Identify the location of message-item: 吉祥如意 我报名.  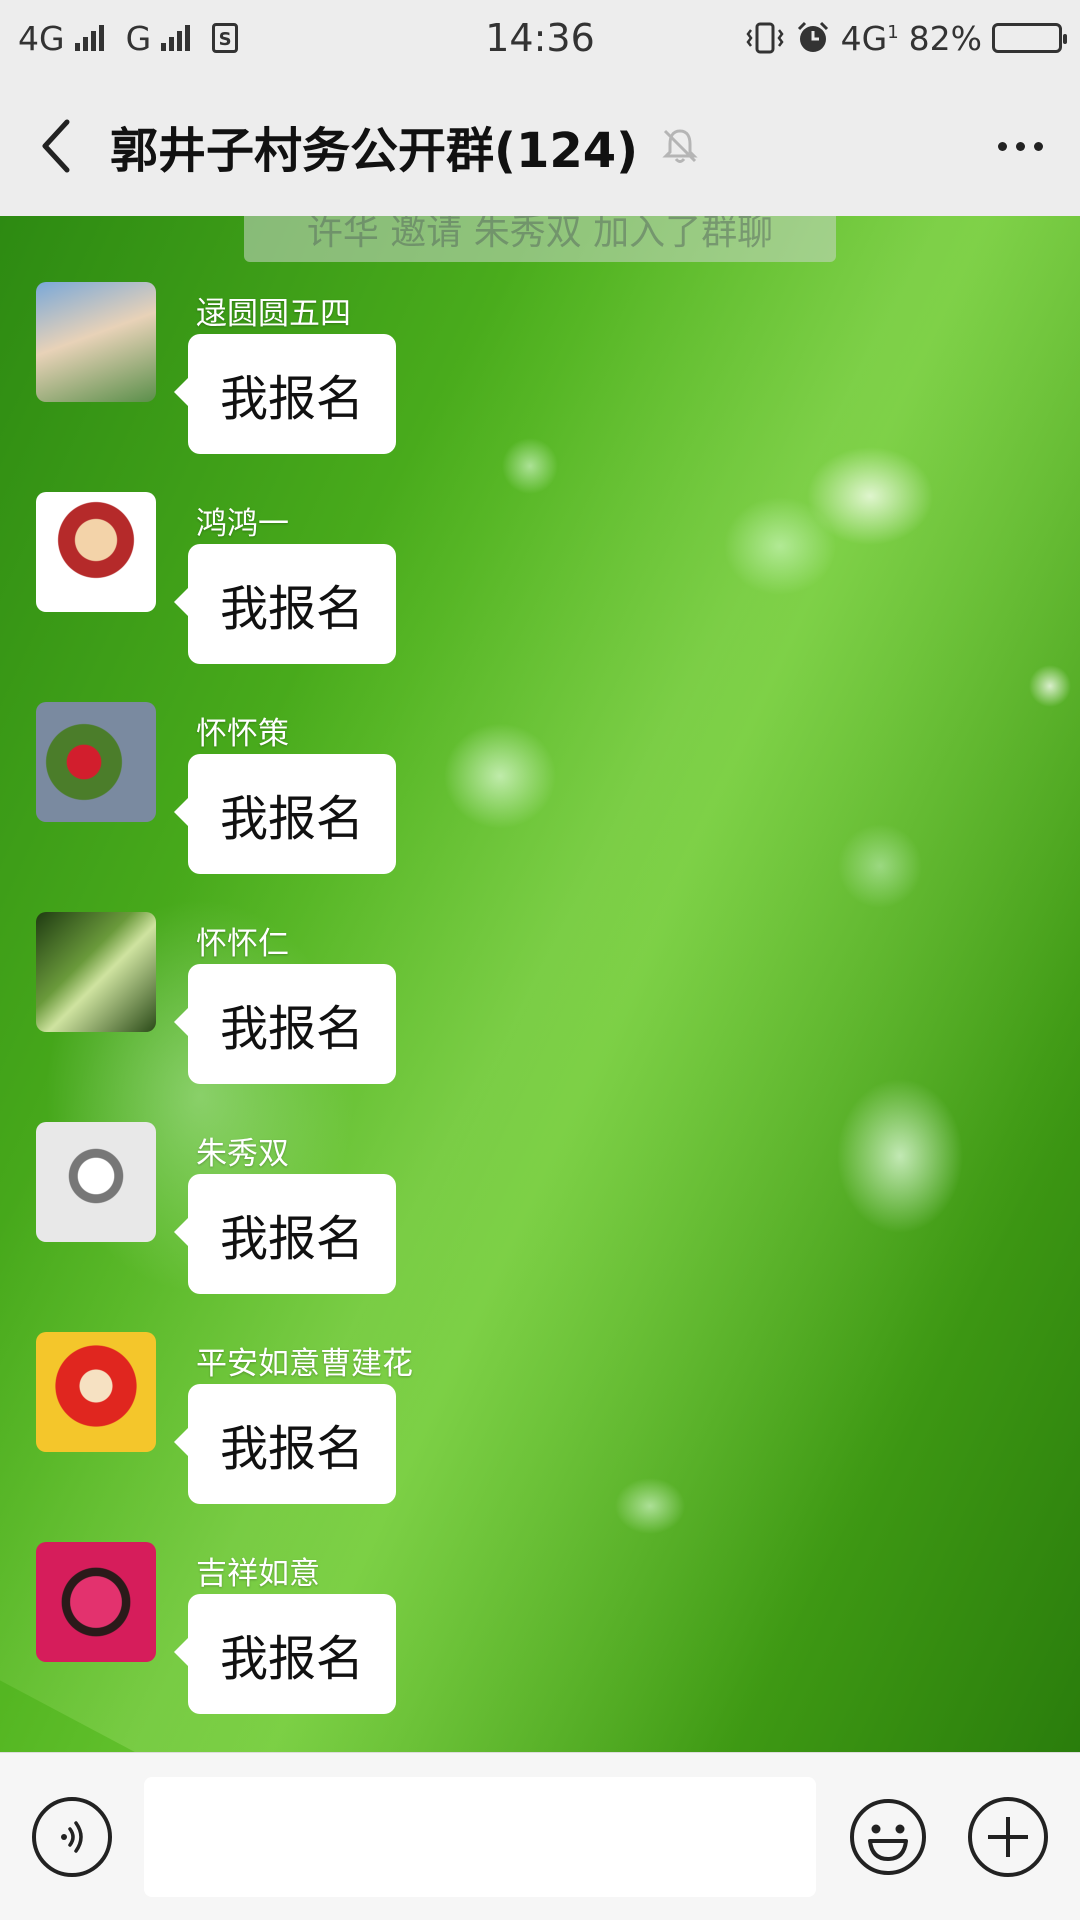
(540, 1647).